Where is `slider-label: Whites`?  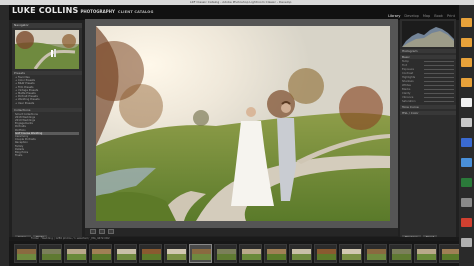
slider-label: Whites is located at coordinates (406, 85).